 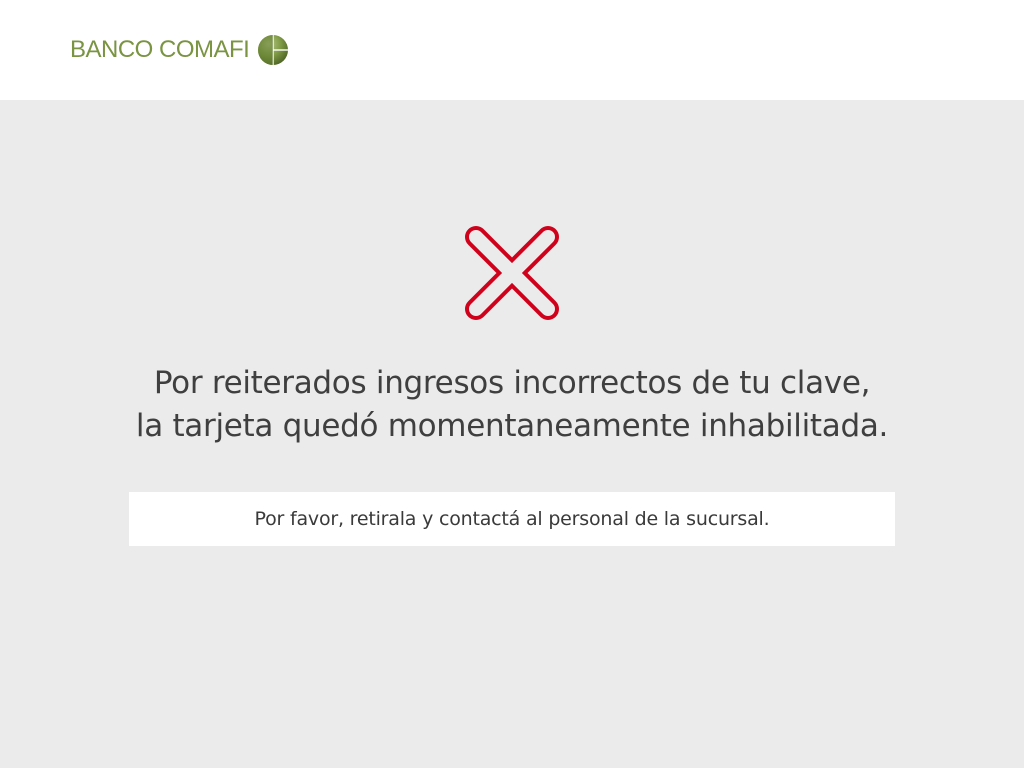 I want to click on bank-logo: BANCO COMAFI, so click(x=179, y=50).